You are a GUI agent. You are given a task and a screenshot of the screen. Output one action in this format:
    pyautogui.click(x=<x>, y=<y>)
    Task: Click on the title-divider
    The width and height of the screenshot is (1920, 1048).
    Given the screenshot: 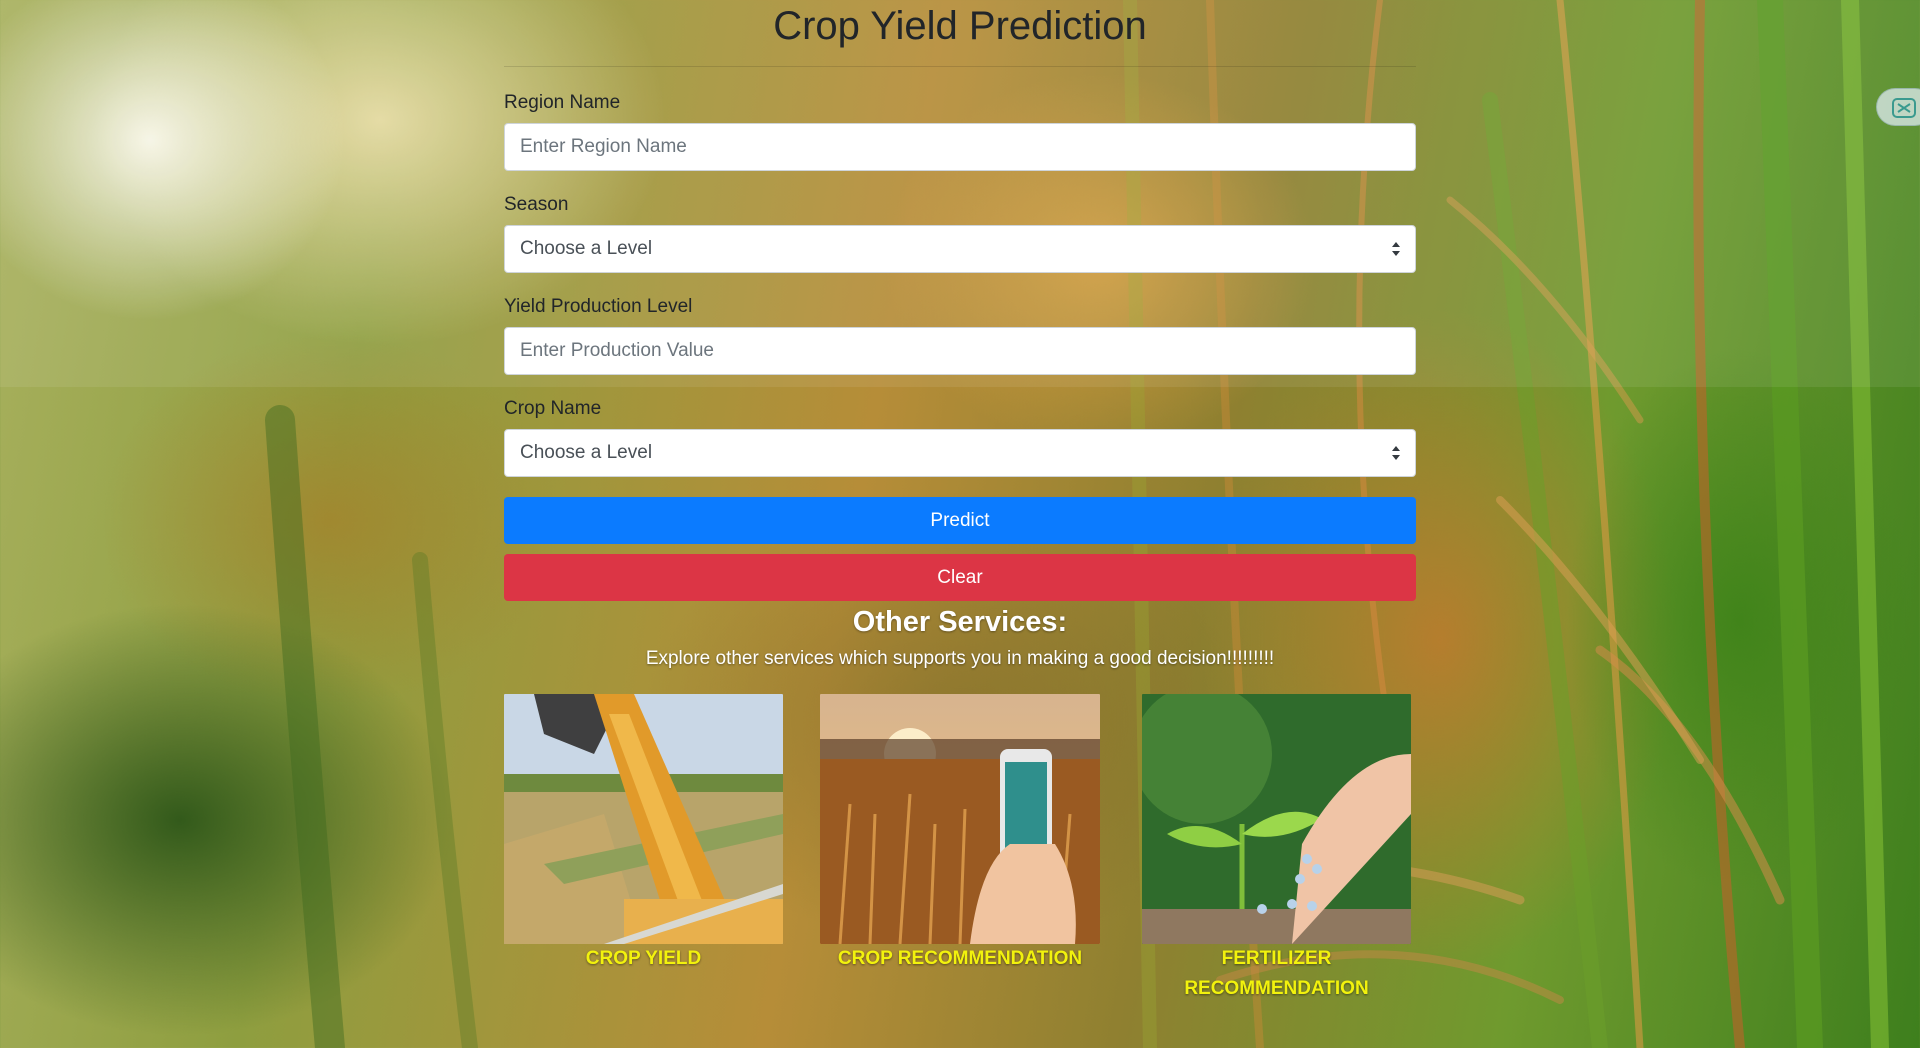 What is the action you would take?
    pyautogui.click(x=960, y=66)
    